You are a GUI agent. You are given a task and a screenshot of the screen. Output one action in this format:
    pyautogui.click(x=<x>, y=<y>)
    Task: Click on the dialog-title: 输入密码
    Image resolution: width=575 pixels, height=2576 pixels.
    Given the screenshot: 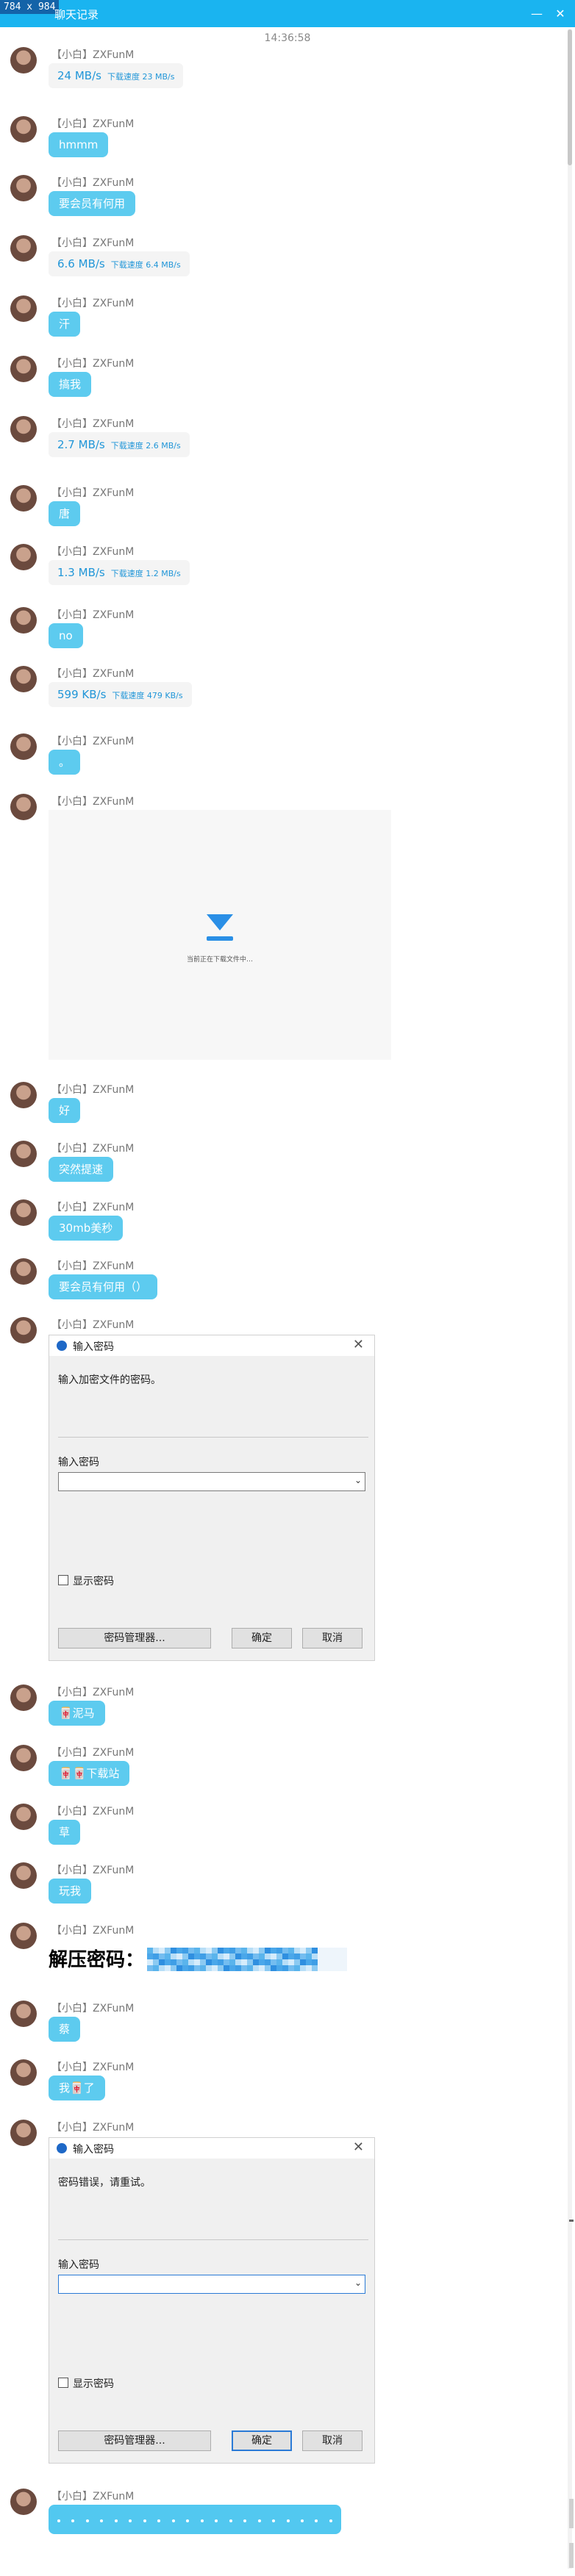 What is the action you would take?
    pyautogui.click(x=94, y=1347)
    